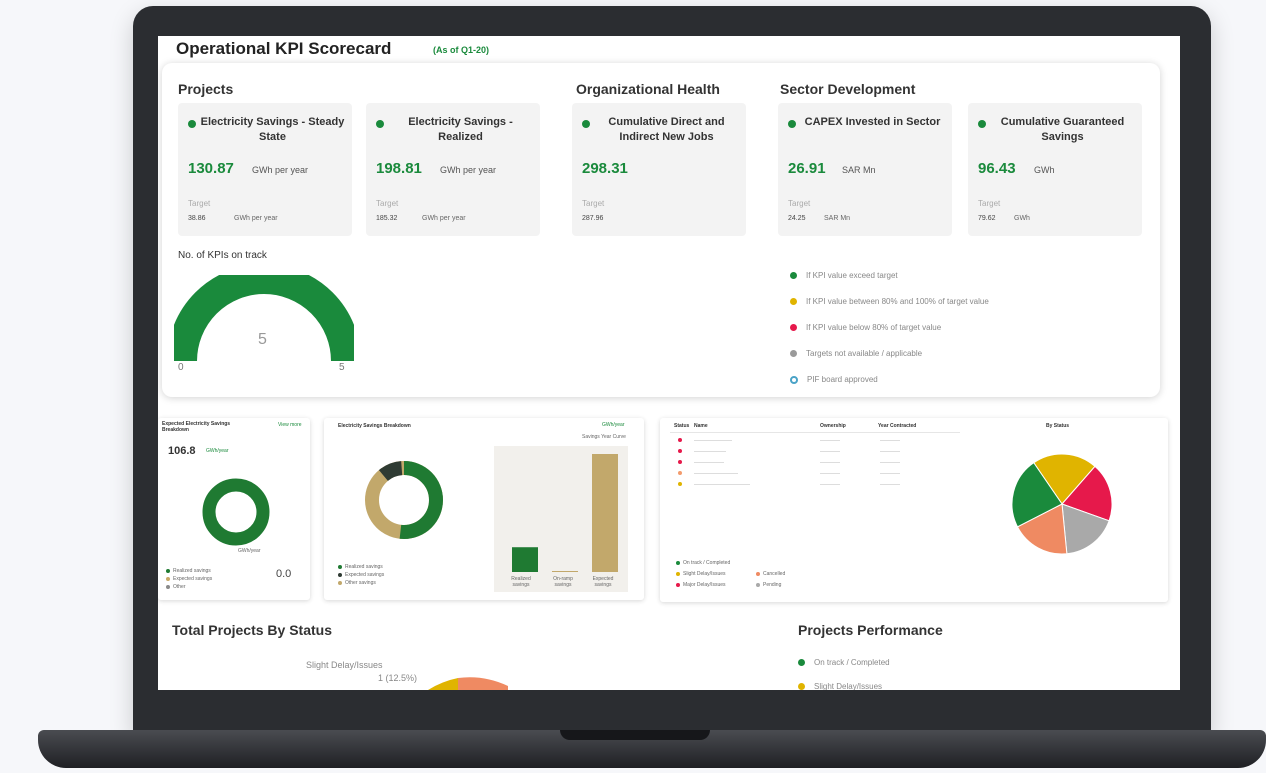 This screenshot has width=1266, height=773. Describe the element at coordinates (182, 451) in the screenshot. I see `savings-value: 106.8` at that location.